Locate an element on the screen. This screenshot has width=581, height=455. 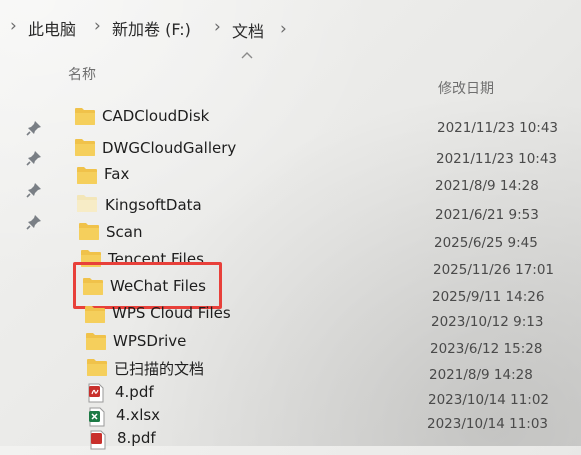
file-name: WPS Cloud Files is located at coordinates (171, 313).